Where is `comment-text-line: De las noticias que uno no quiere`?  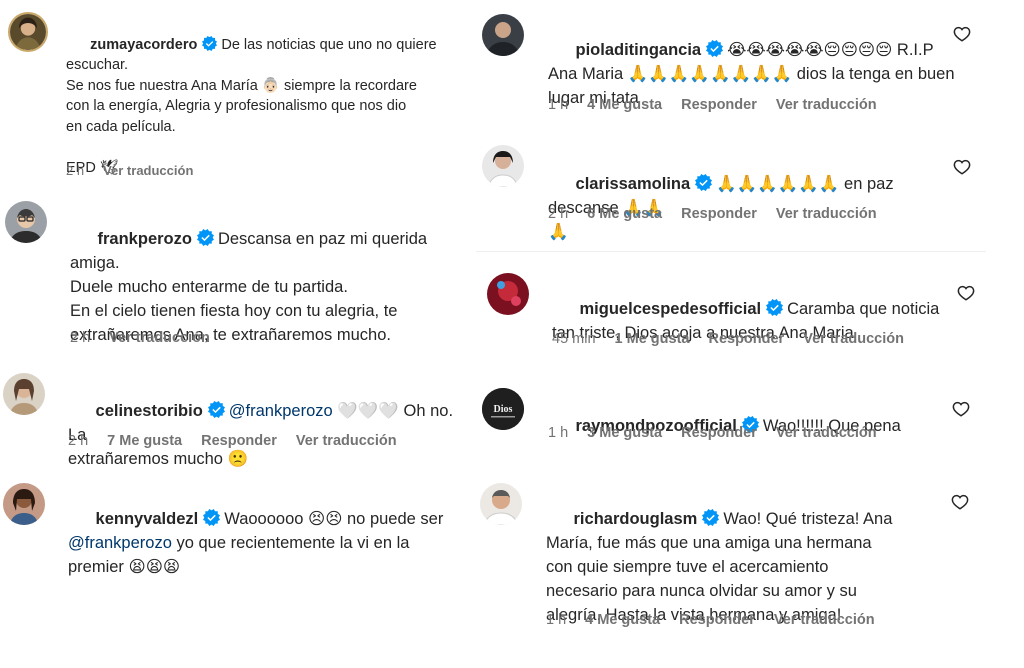 comment-text-line: De las noticias que uno no quiere is located at coordinates (329, 44).